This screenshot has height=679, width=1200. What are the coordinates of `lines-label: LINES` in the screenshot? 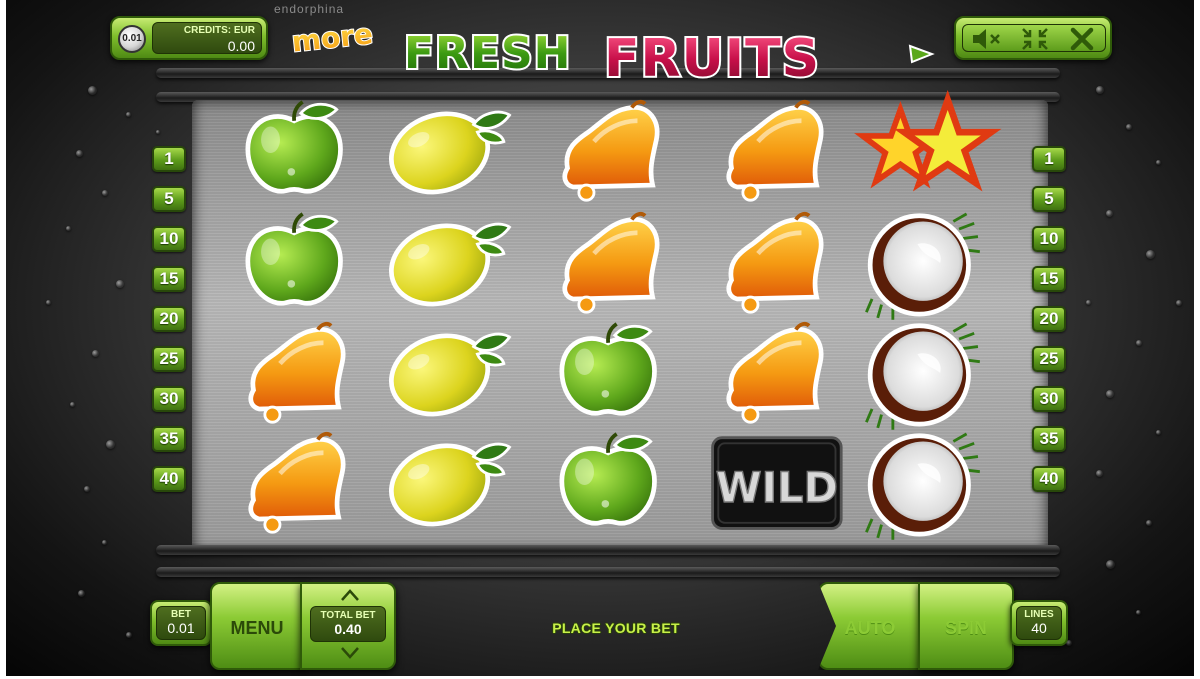 It's located at (1039, 614).